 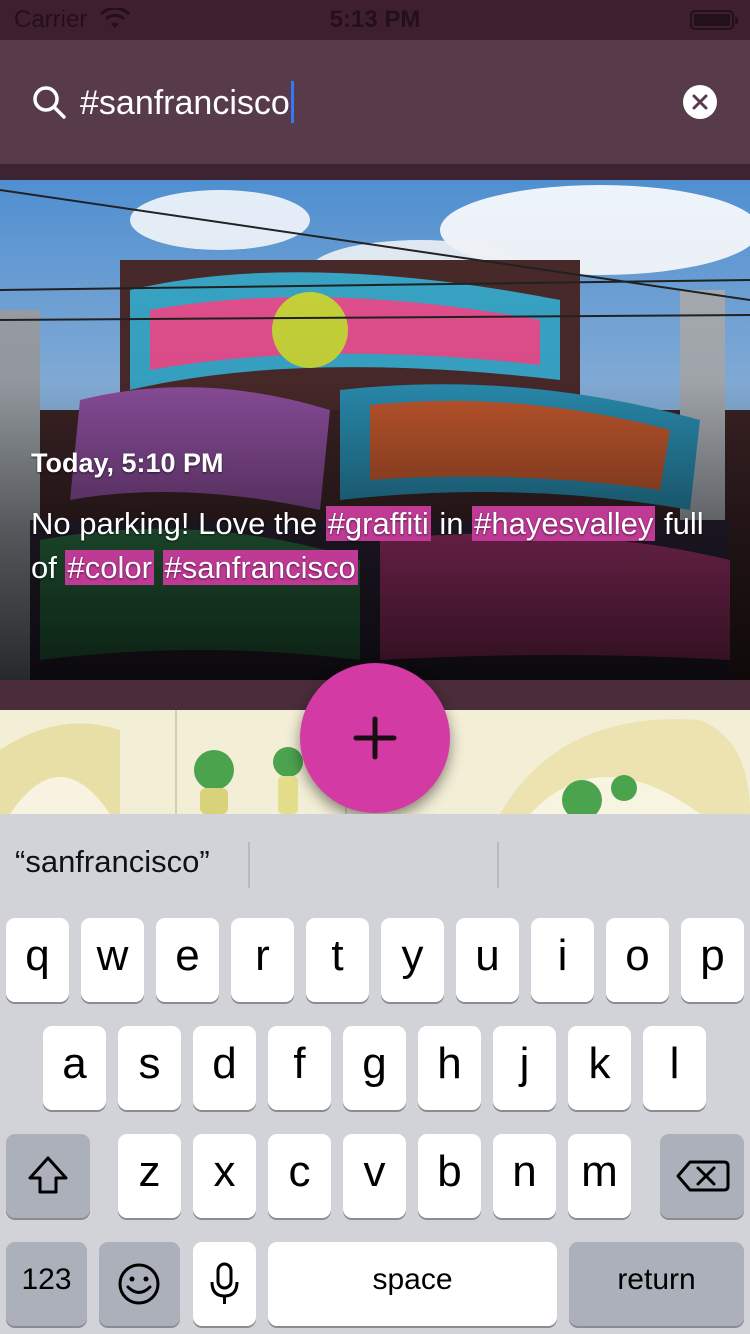 What do you see at coordinates (375, 864) in the screenshot?
I see `predictive-bar: “sanfrancisco”` at bounding box center [375, 864].